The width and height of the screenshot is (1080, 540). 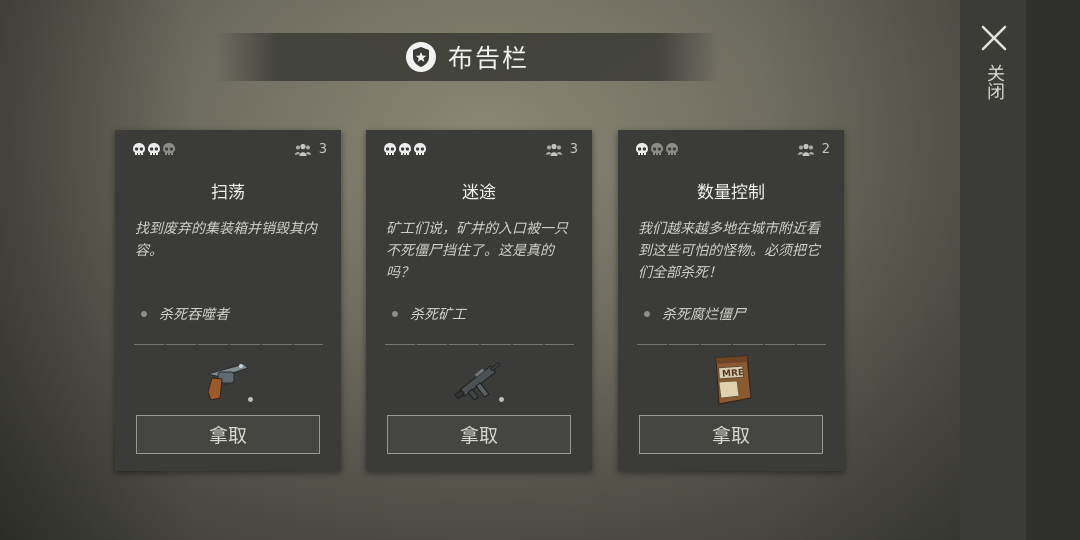 I want to click on quest-description: 矿工们说，矿井的入口被一只不死僵尸挡住了。这是真的吗？, so click(x=477, y=251).